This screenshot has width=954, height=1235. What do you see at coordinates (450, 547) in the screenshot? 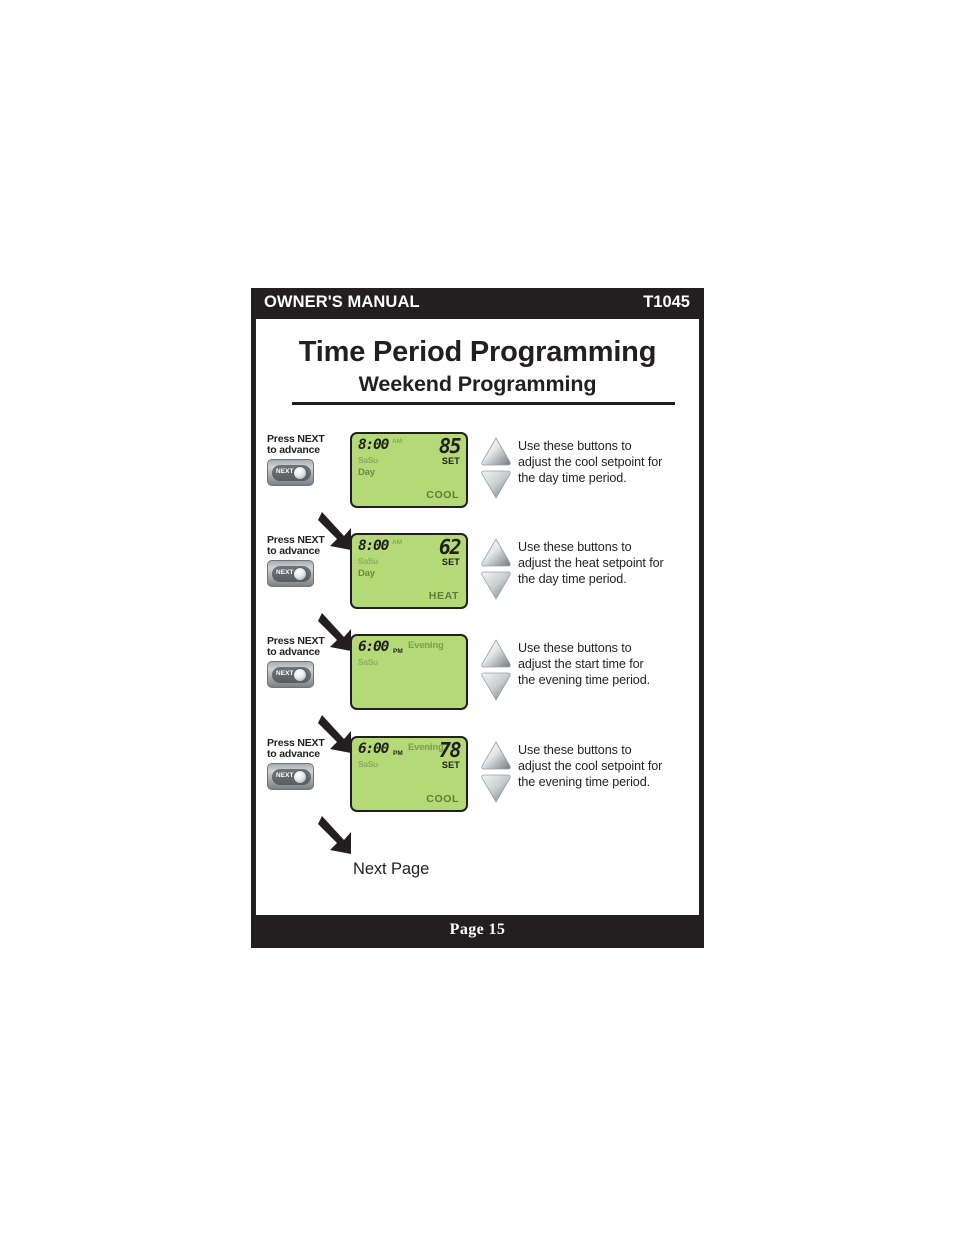
I see `display-setpoint: 62` at bounding box center [450, 547].